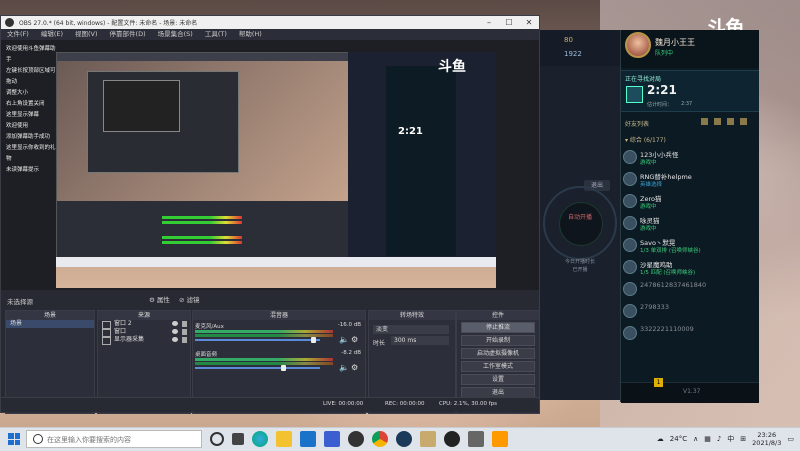 The height and width of the screenshot is (451, 800). Describe the element at coordinates (279, 334) in the screenshot. I see `mixer-track: 麦克风/Aux -16.0 dB 🔈 ⚙` at that location.